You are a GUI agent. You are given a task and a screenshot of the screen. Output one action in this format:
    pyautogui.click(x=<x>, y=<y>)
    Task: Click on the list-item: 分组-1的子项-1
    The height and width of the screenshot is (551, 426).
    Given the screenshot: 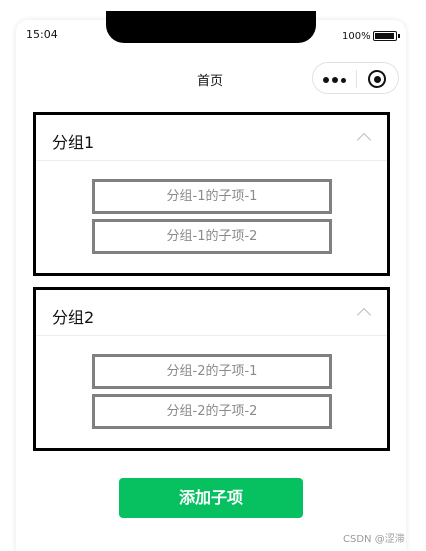 What is the action you would take?
    pyautogui.click(x=212, y=196)
    